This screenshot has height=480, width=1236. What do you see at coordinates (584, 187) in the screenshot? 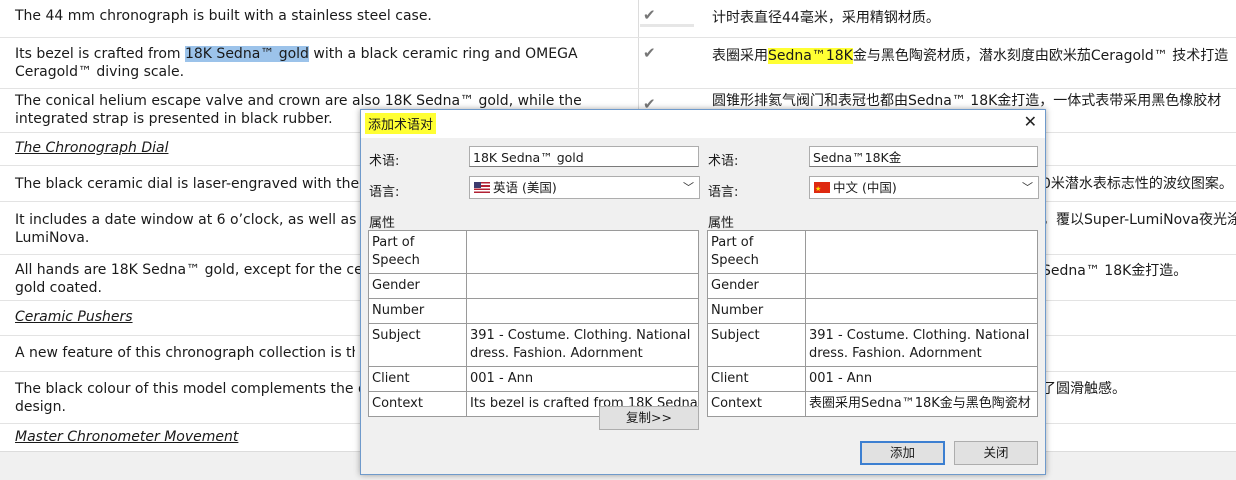
I see `source-language-select: 英语 (美国) ﹀` at bounding box center [584, 187].